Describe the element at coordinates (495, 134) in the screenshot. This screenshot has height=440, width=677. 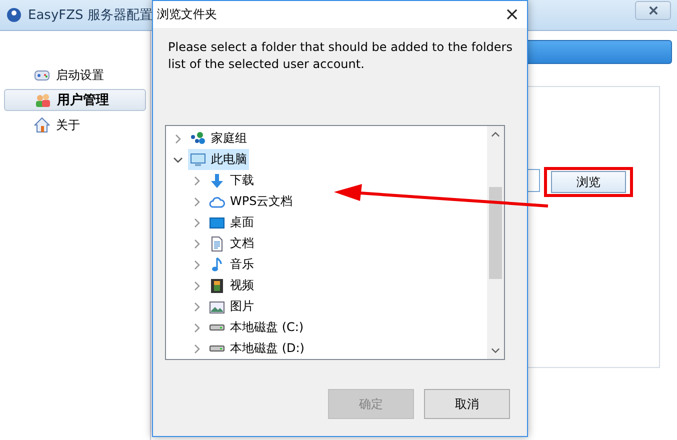
I see `scroll-up-icon` at that location.